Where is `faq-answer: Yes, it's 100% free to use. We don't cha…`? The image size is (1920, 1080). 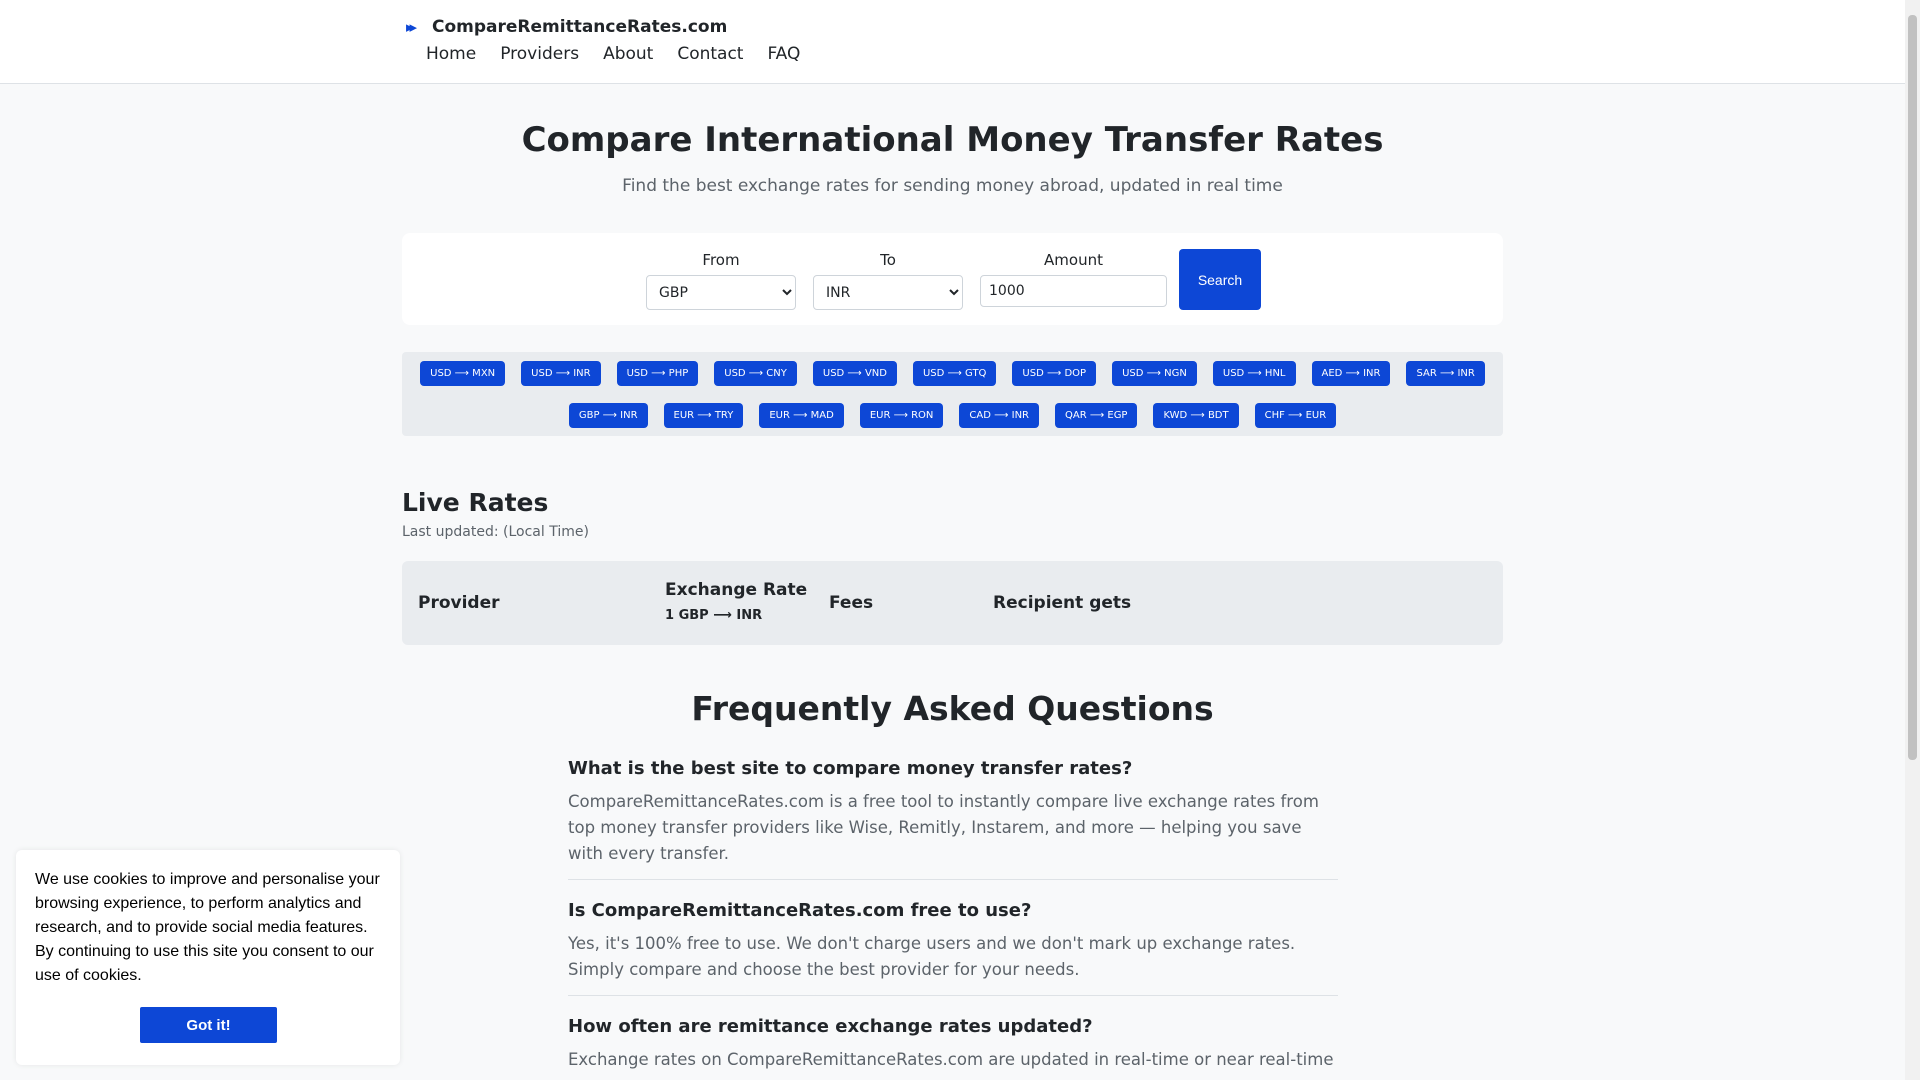 faq-answer: Yes, it's 100% free to use. We don't cha… is located at coordinates (932, 956).